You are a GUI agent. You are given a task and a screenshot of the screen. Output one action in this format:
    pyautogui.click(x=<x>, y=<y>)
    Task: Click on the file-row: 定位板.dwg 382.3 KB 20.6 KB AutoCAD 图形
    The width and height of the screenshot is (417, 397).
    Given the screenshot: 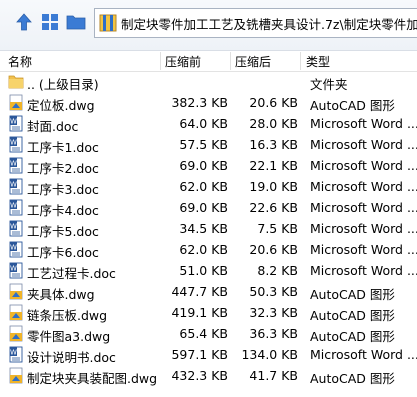 What is the action you would take?
    pyautogui.click(x=208, y=102)
    